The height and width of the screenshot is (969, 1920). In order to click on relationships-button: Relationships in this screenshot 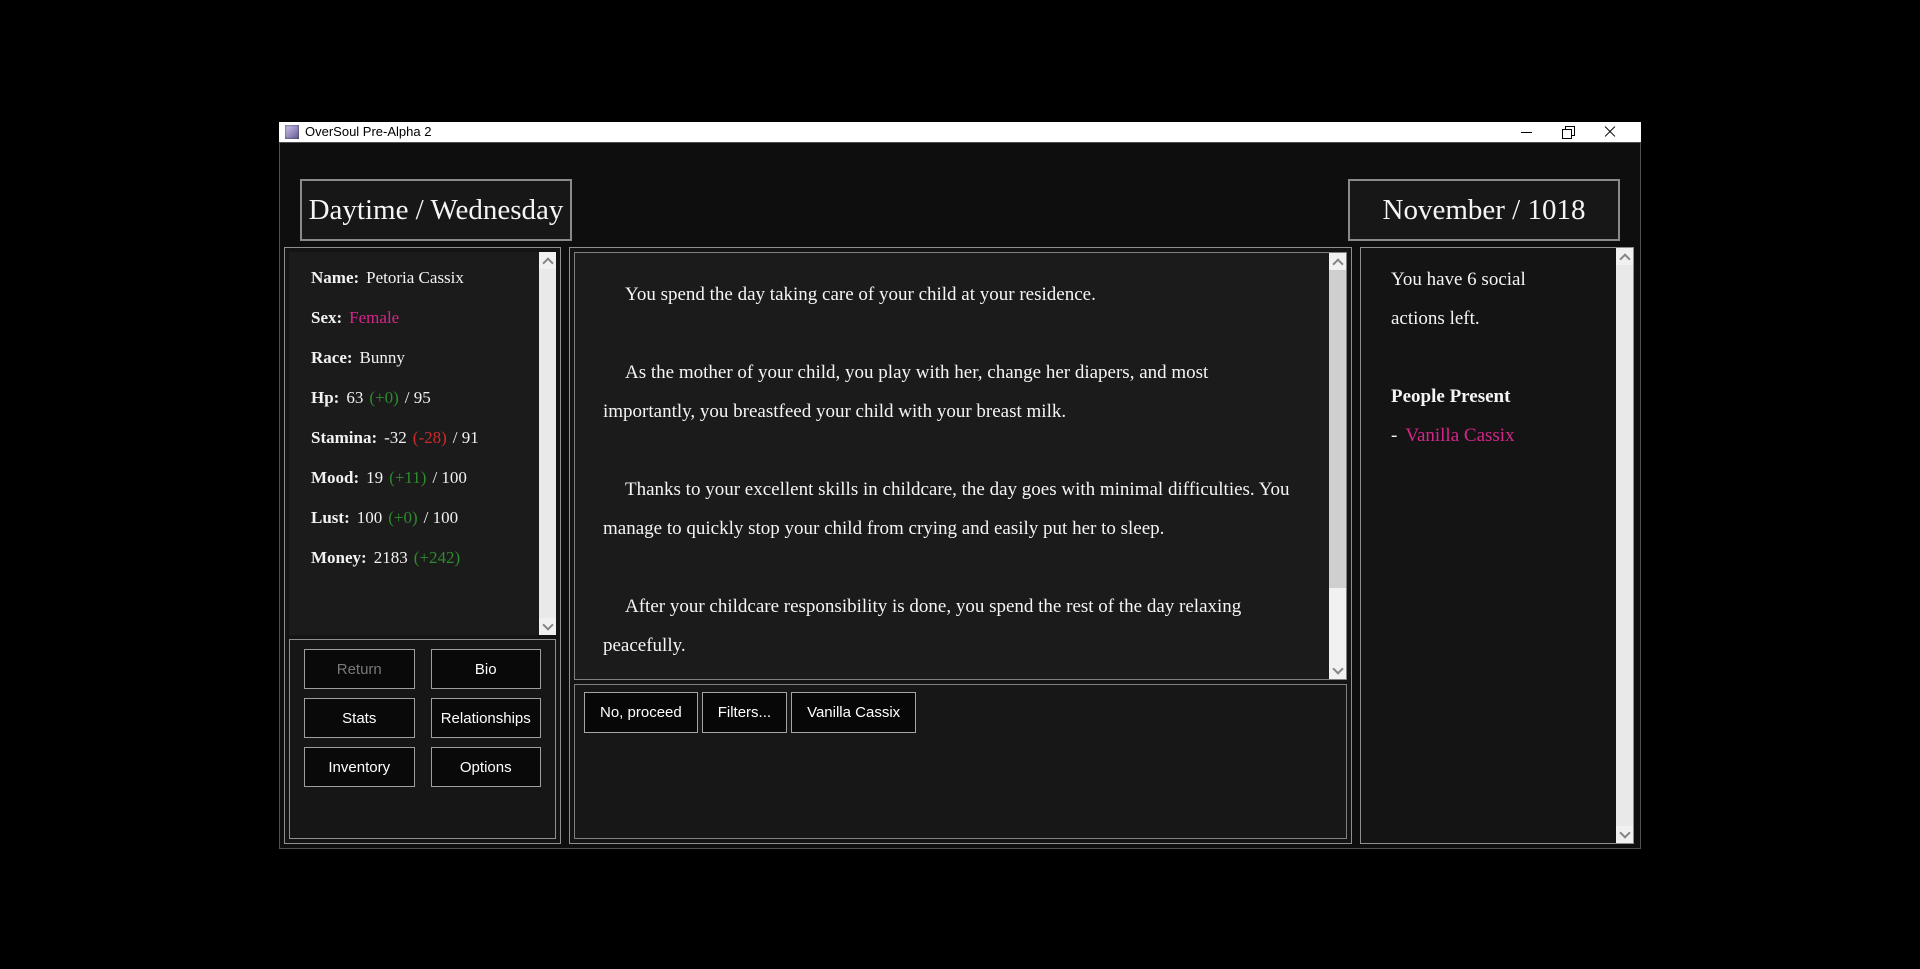, I will do `click(485, 718)`.